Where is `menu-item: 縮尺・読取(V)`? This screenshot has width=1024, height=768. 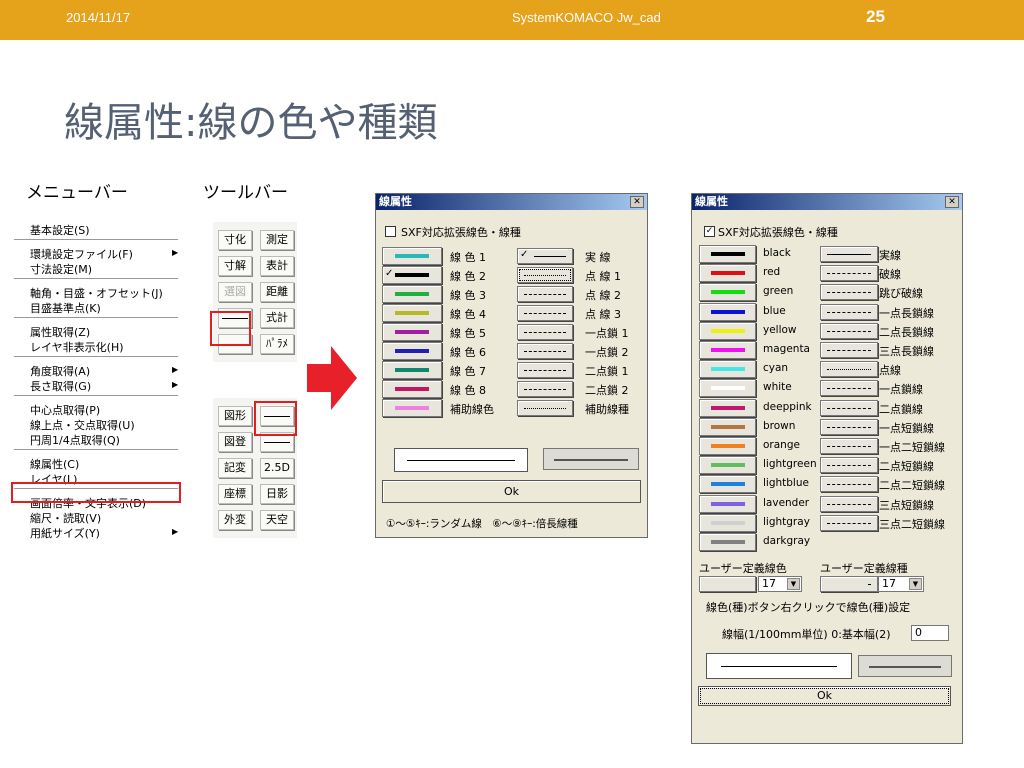
menu-item: 縮尺・読取(V) is located at coordinates (65, 518).